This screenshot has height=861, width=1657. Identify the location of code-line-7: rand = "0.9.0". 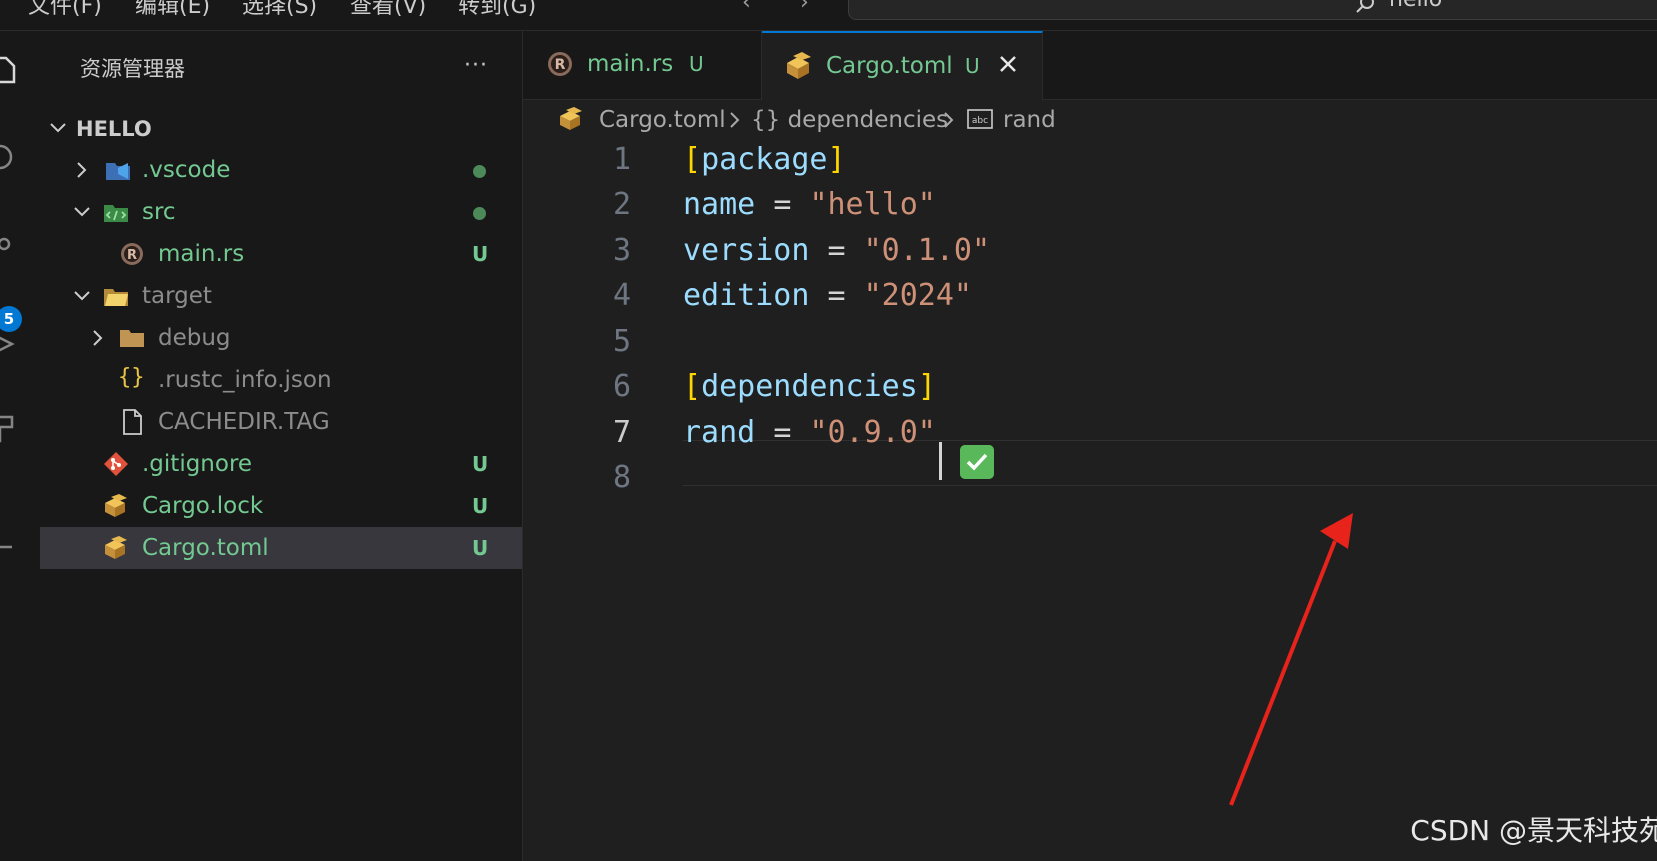
(809, 432).